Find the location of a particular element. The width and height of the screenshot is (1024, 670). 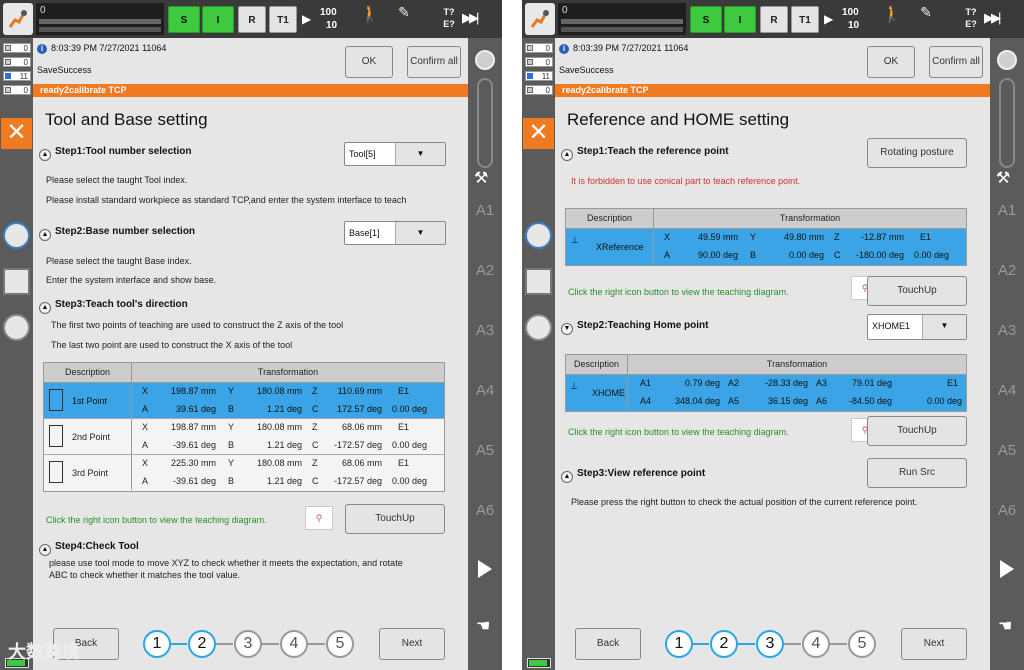

home-dropdown: XHOME1 ▼ is located at coordinates (917, 327).